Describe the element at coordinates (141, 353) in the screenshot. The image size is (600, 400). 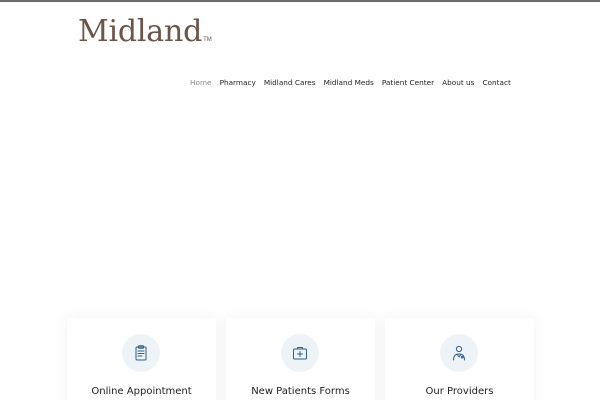
I see `clipboard-icon` at that location.